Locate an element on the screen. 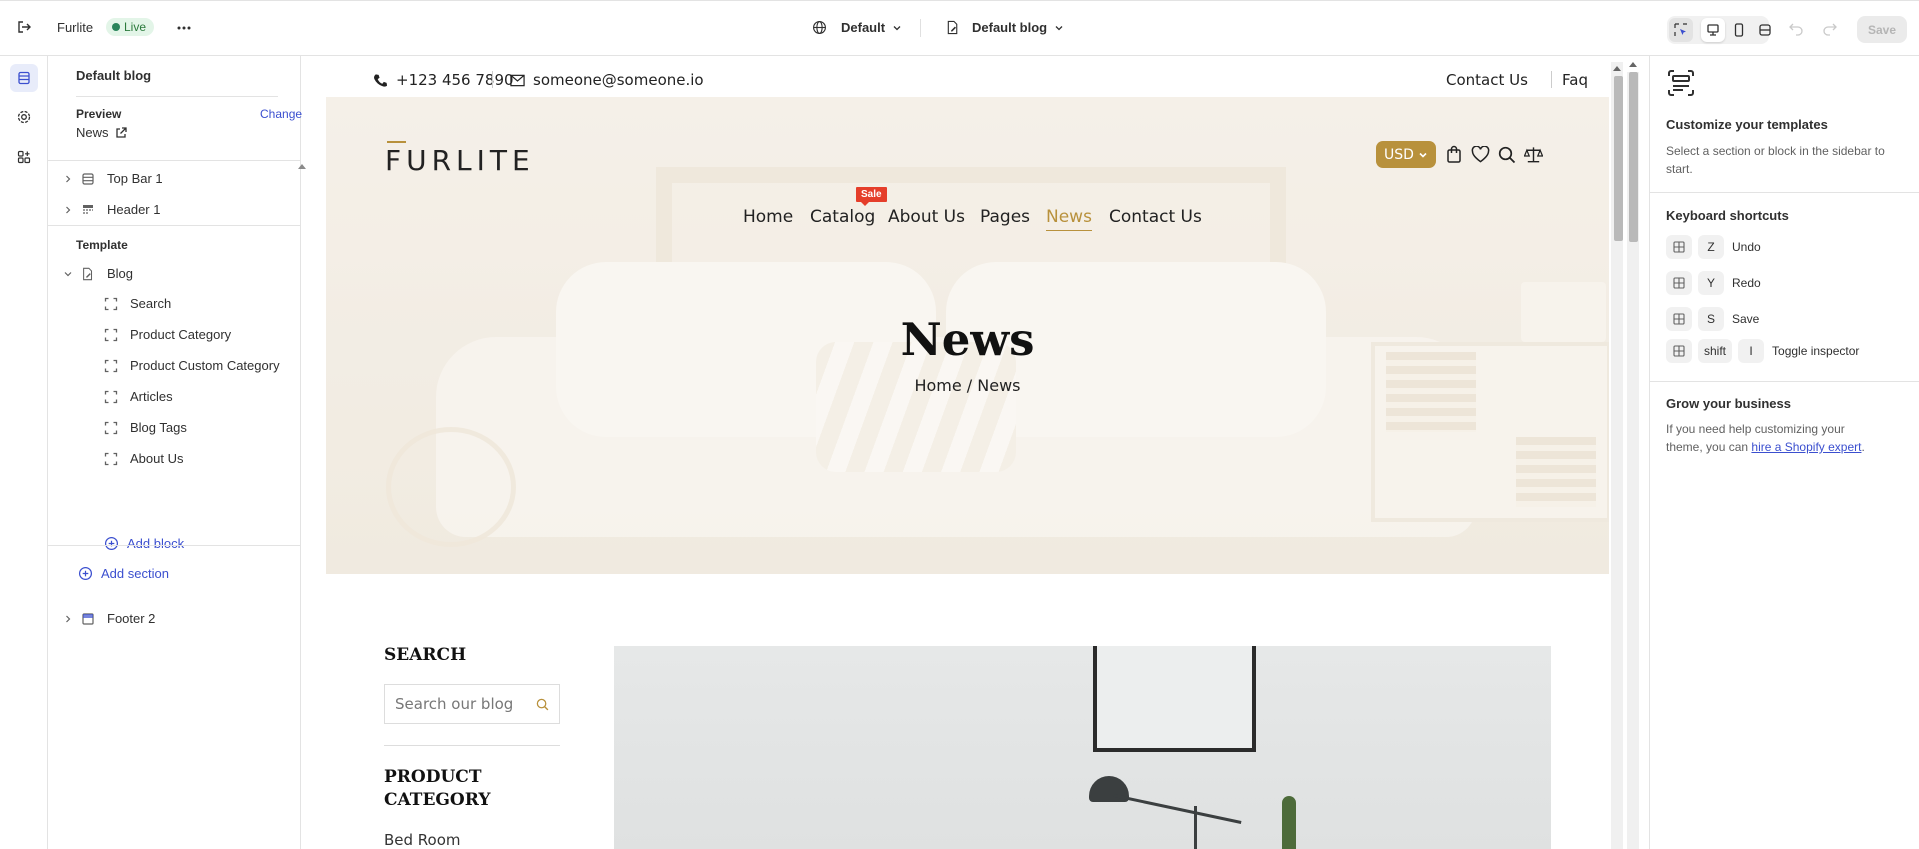 The height and width of the screenshot is (849, 1919). store-email: someone@someone.io is located at coordinates (607, 80).